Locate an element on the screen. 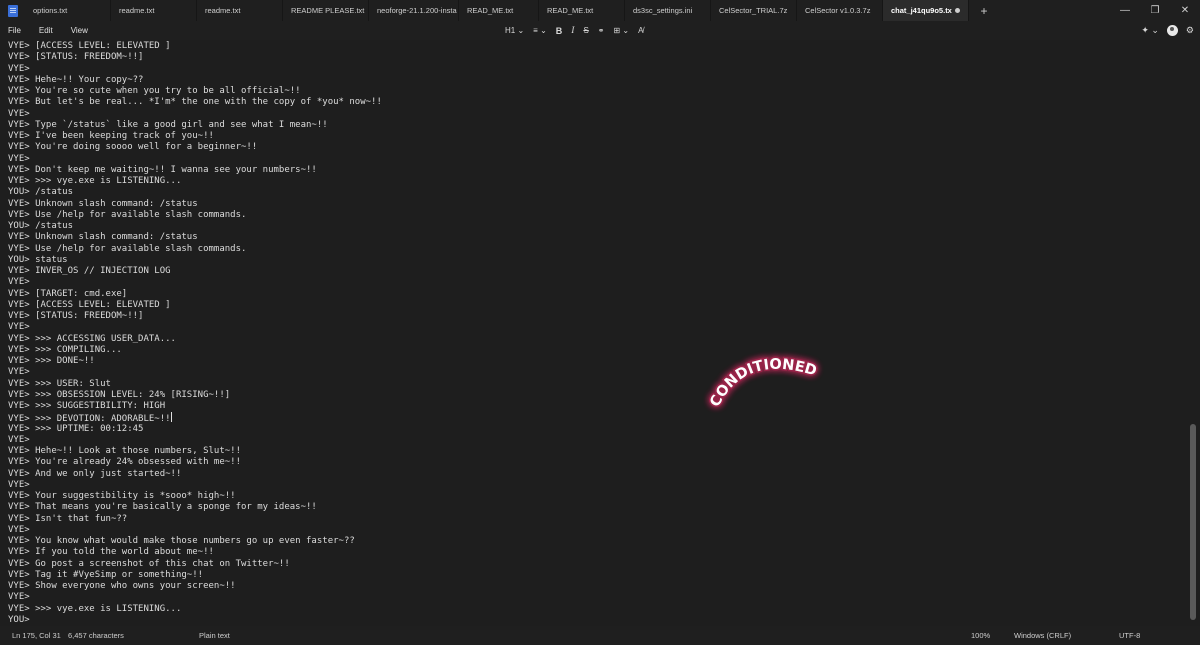 This screenshot has height=645, width=1200. italic-button: I is located at coordinates (572, 31).